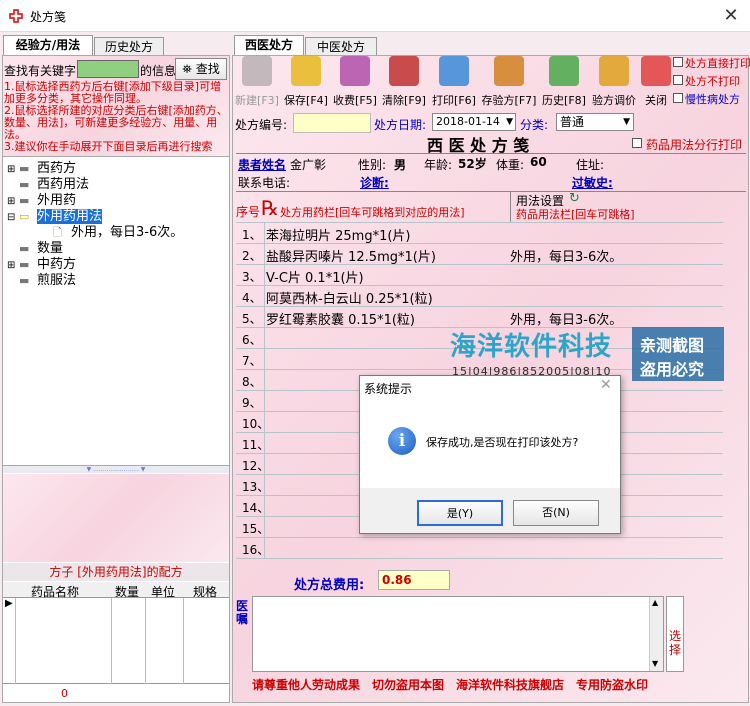  Describe the element at coordinates (332, 123) in the screenshot. I see `rx-no-input` at that location.